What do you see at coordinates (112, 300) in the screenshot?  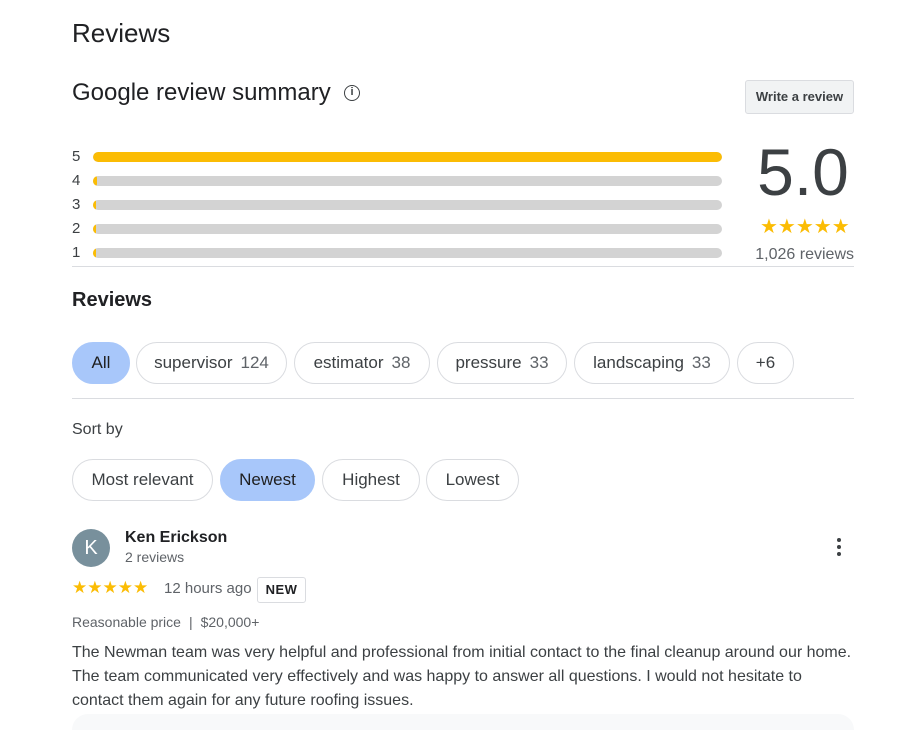 I see `reviews-heading: Reviews` at bounding box center [112, 300].